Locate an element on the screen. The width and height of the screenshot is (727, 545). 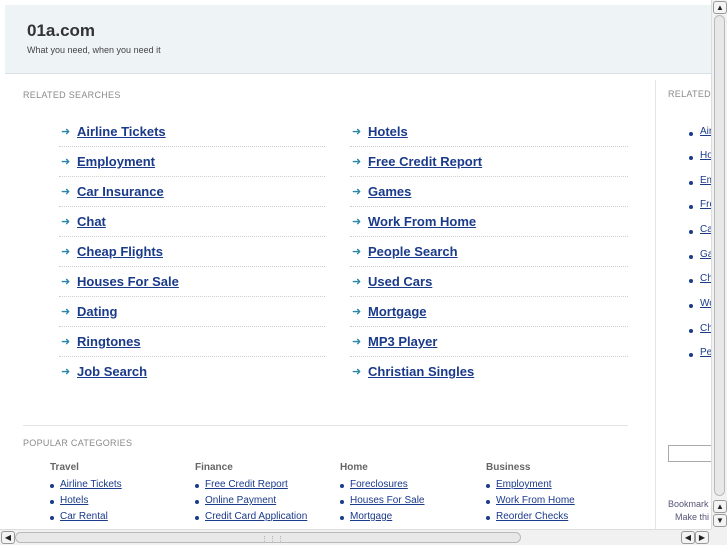
related-search-link: Dating is located at coordinates (97, 311).